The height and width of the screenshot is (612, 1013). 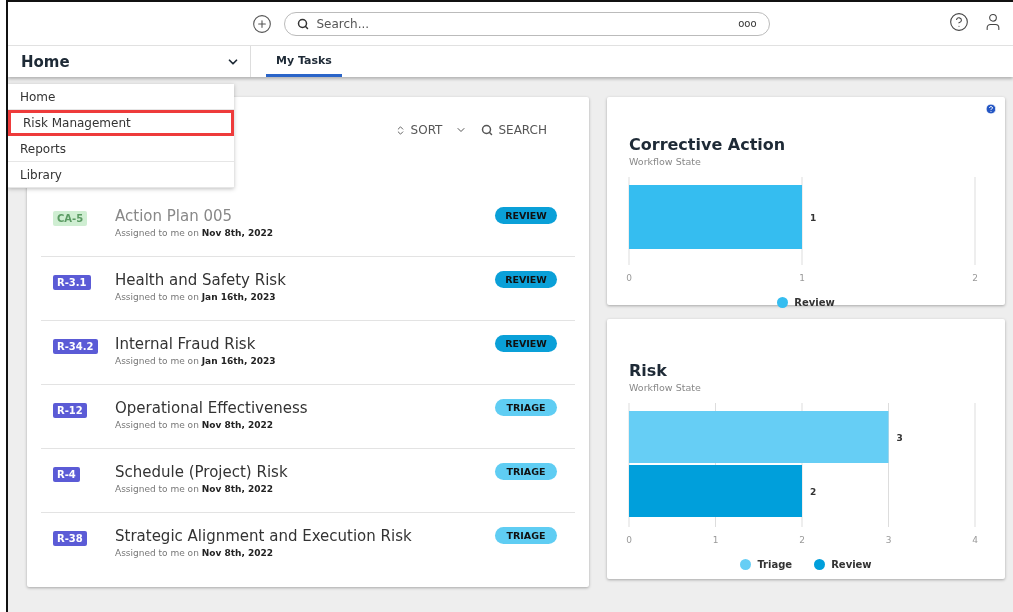 I want to click on bar-value-label: 1, so click(x=813, y=218).